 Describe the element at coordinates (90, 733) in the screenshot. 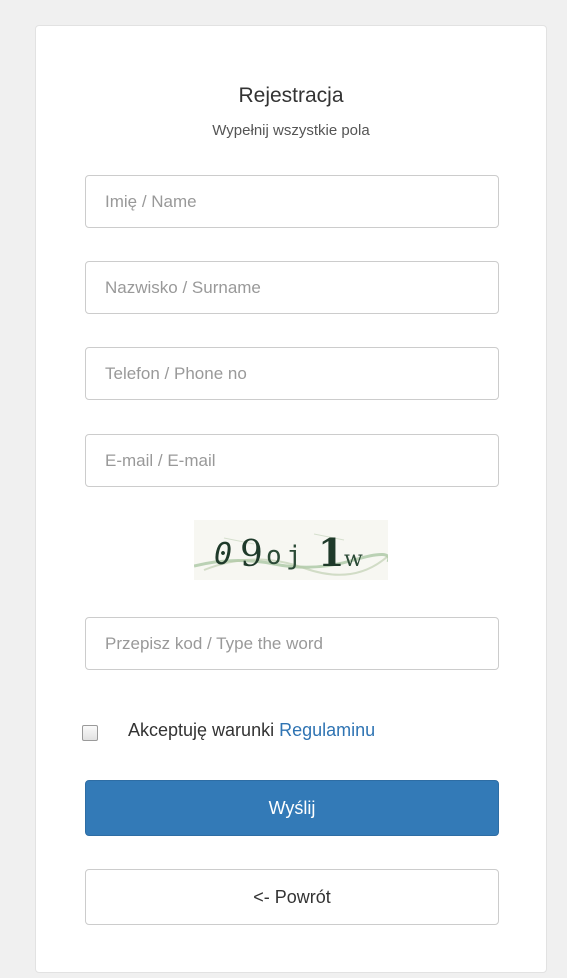

I see `terms-checkbox` at that location.